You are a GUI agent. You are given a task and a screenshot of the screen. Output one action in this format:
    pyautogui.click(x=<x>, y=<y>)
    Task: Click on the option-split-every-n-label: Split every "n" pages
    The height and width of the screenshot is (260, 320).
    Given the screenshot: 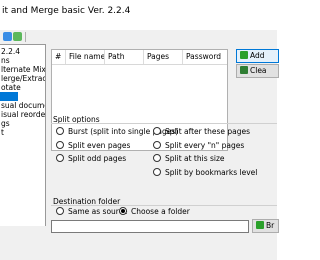 What is the action you would take?
    pyautogui.click(x=205, y=145)
    